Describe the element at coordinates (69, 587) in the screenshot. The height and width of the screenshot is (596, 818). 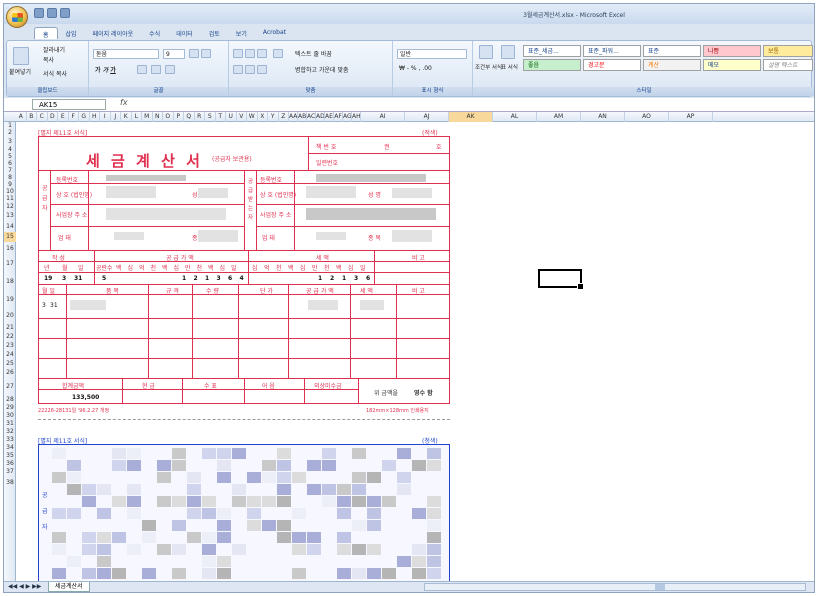
I see `sheet-tab: 세금계산서` at that location.